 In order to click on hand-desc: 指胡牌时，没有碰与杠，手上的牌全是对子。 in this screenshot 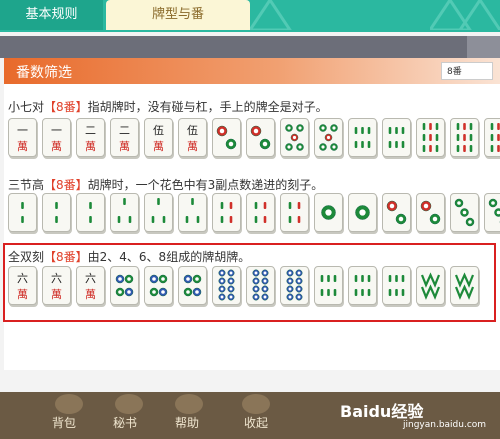, I will do `click(207, 107)`.